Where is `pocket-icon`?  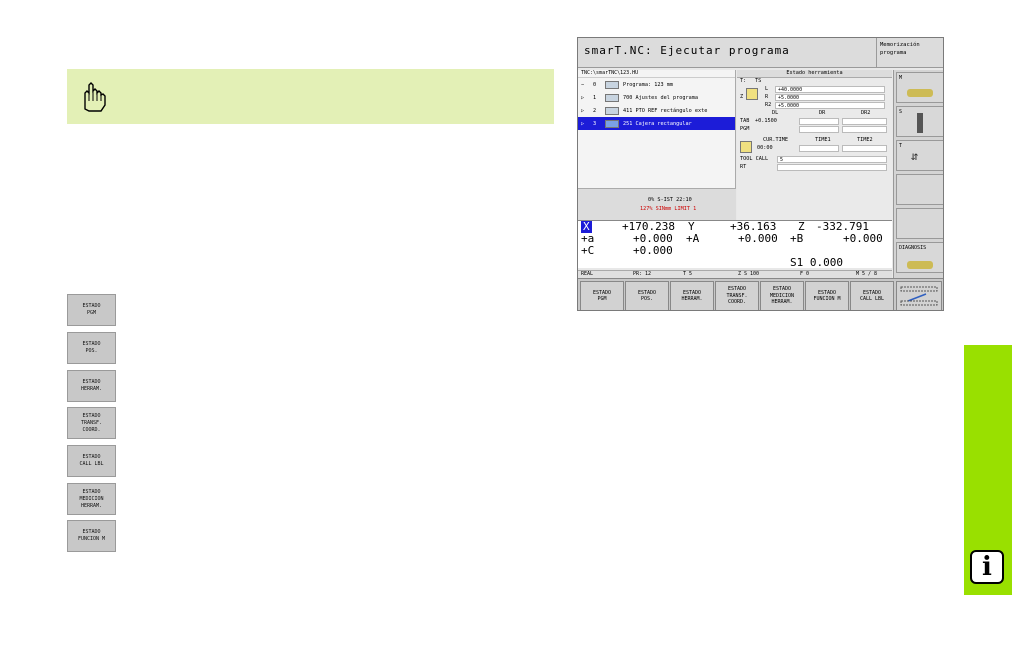
pocket-icon is located at coordinates (612, 123).